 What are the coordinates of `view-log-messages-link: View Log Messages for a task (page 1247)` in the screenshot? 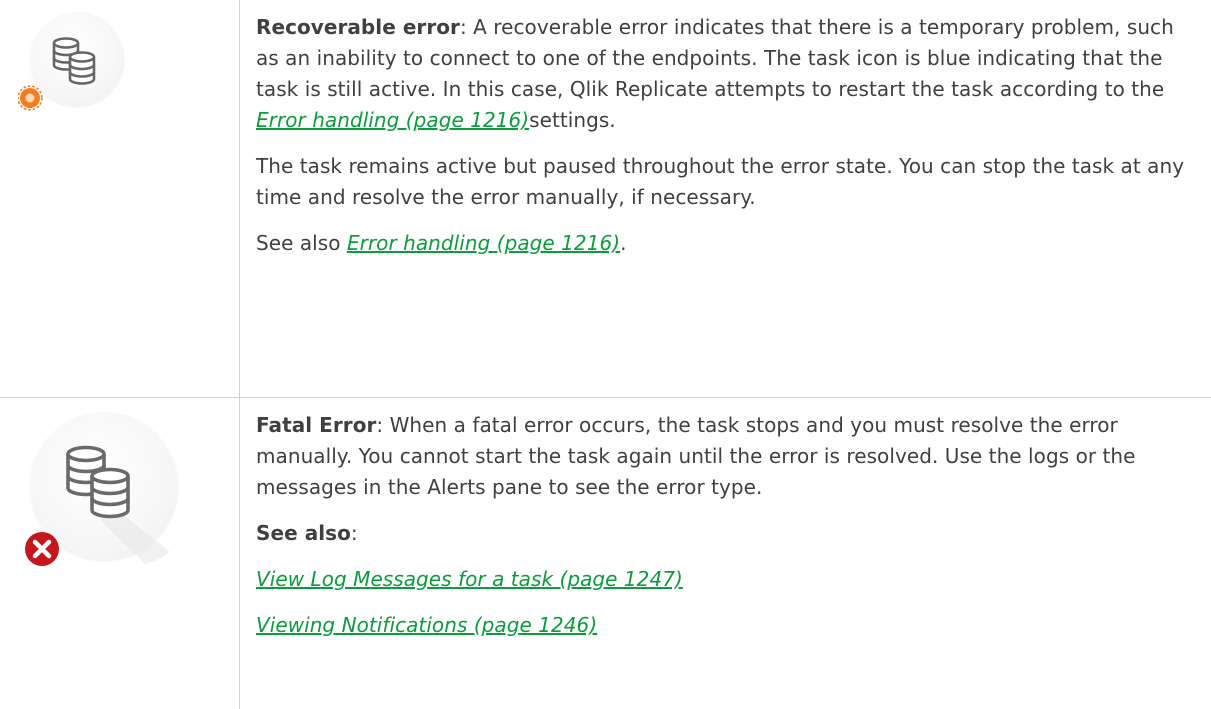 It's located at (469, 579).